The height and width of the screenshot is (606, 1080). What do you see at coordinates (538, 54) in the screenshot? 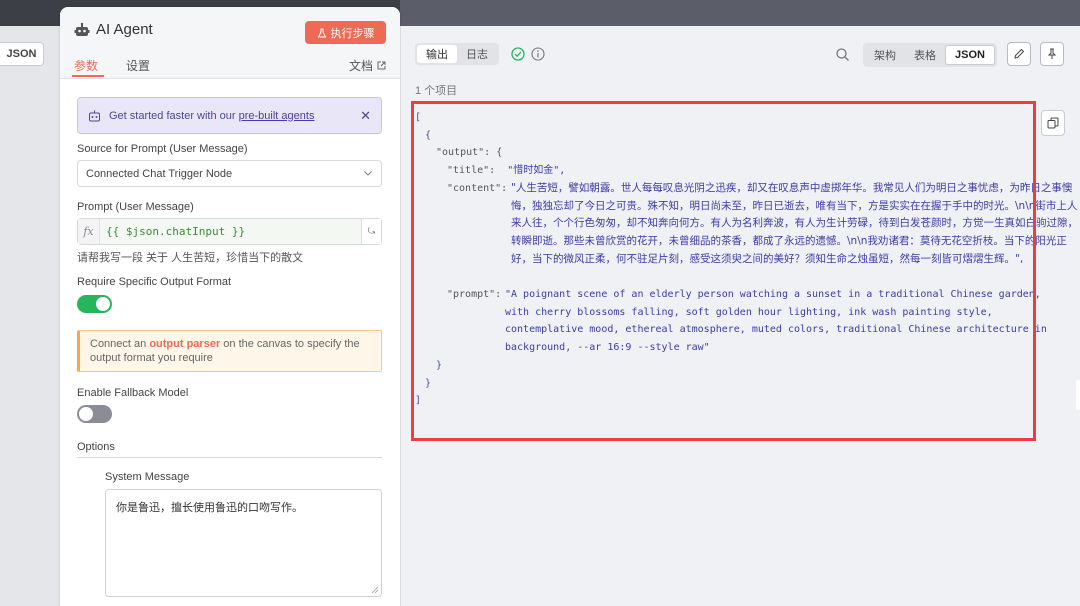
I see `info-icon` at bounding box center [538, 54].